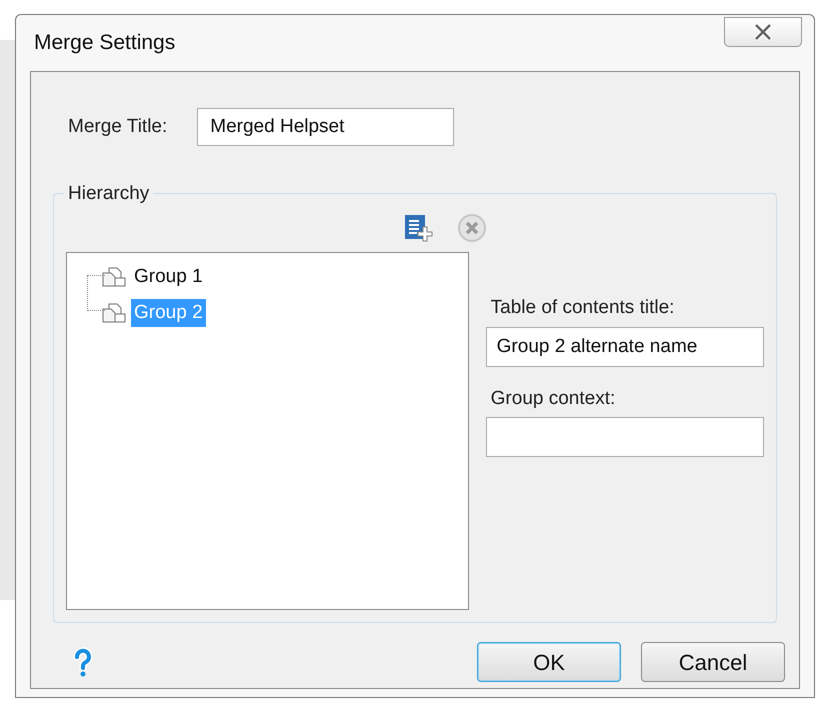 The image size is (825, 710). Describe the element at coordinates (713, 662) in the screenshot. I see `cancel-button: Cancel` at that location.